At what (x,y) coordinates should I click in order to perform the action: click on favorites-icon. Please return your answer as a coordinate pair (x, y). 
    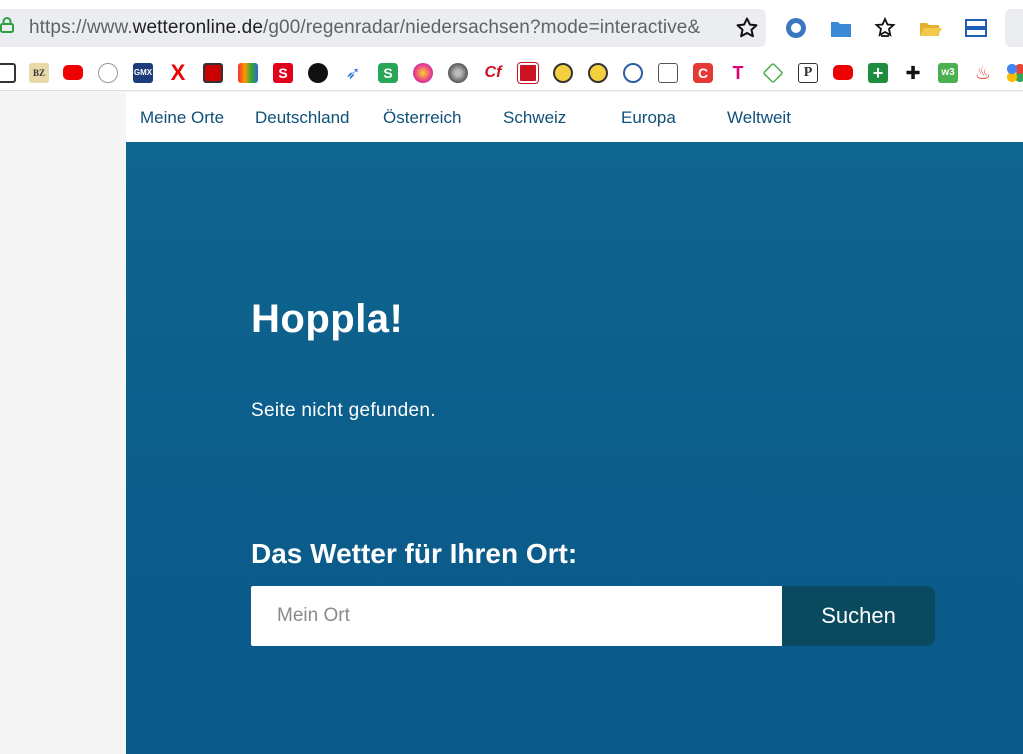
    Looking at the image, I should click on (885, 28).